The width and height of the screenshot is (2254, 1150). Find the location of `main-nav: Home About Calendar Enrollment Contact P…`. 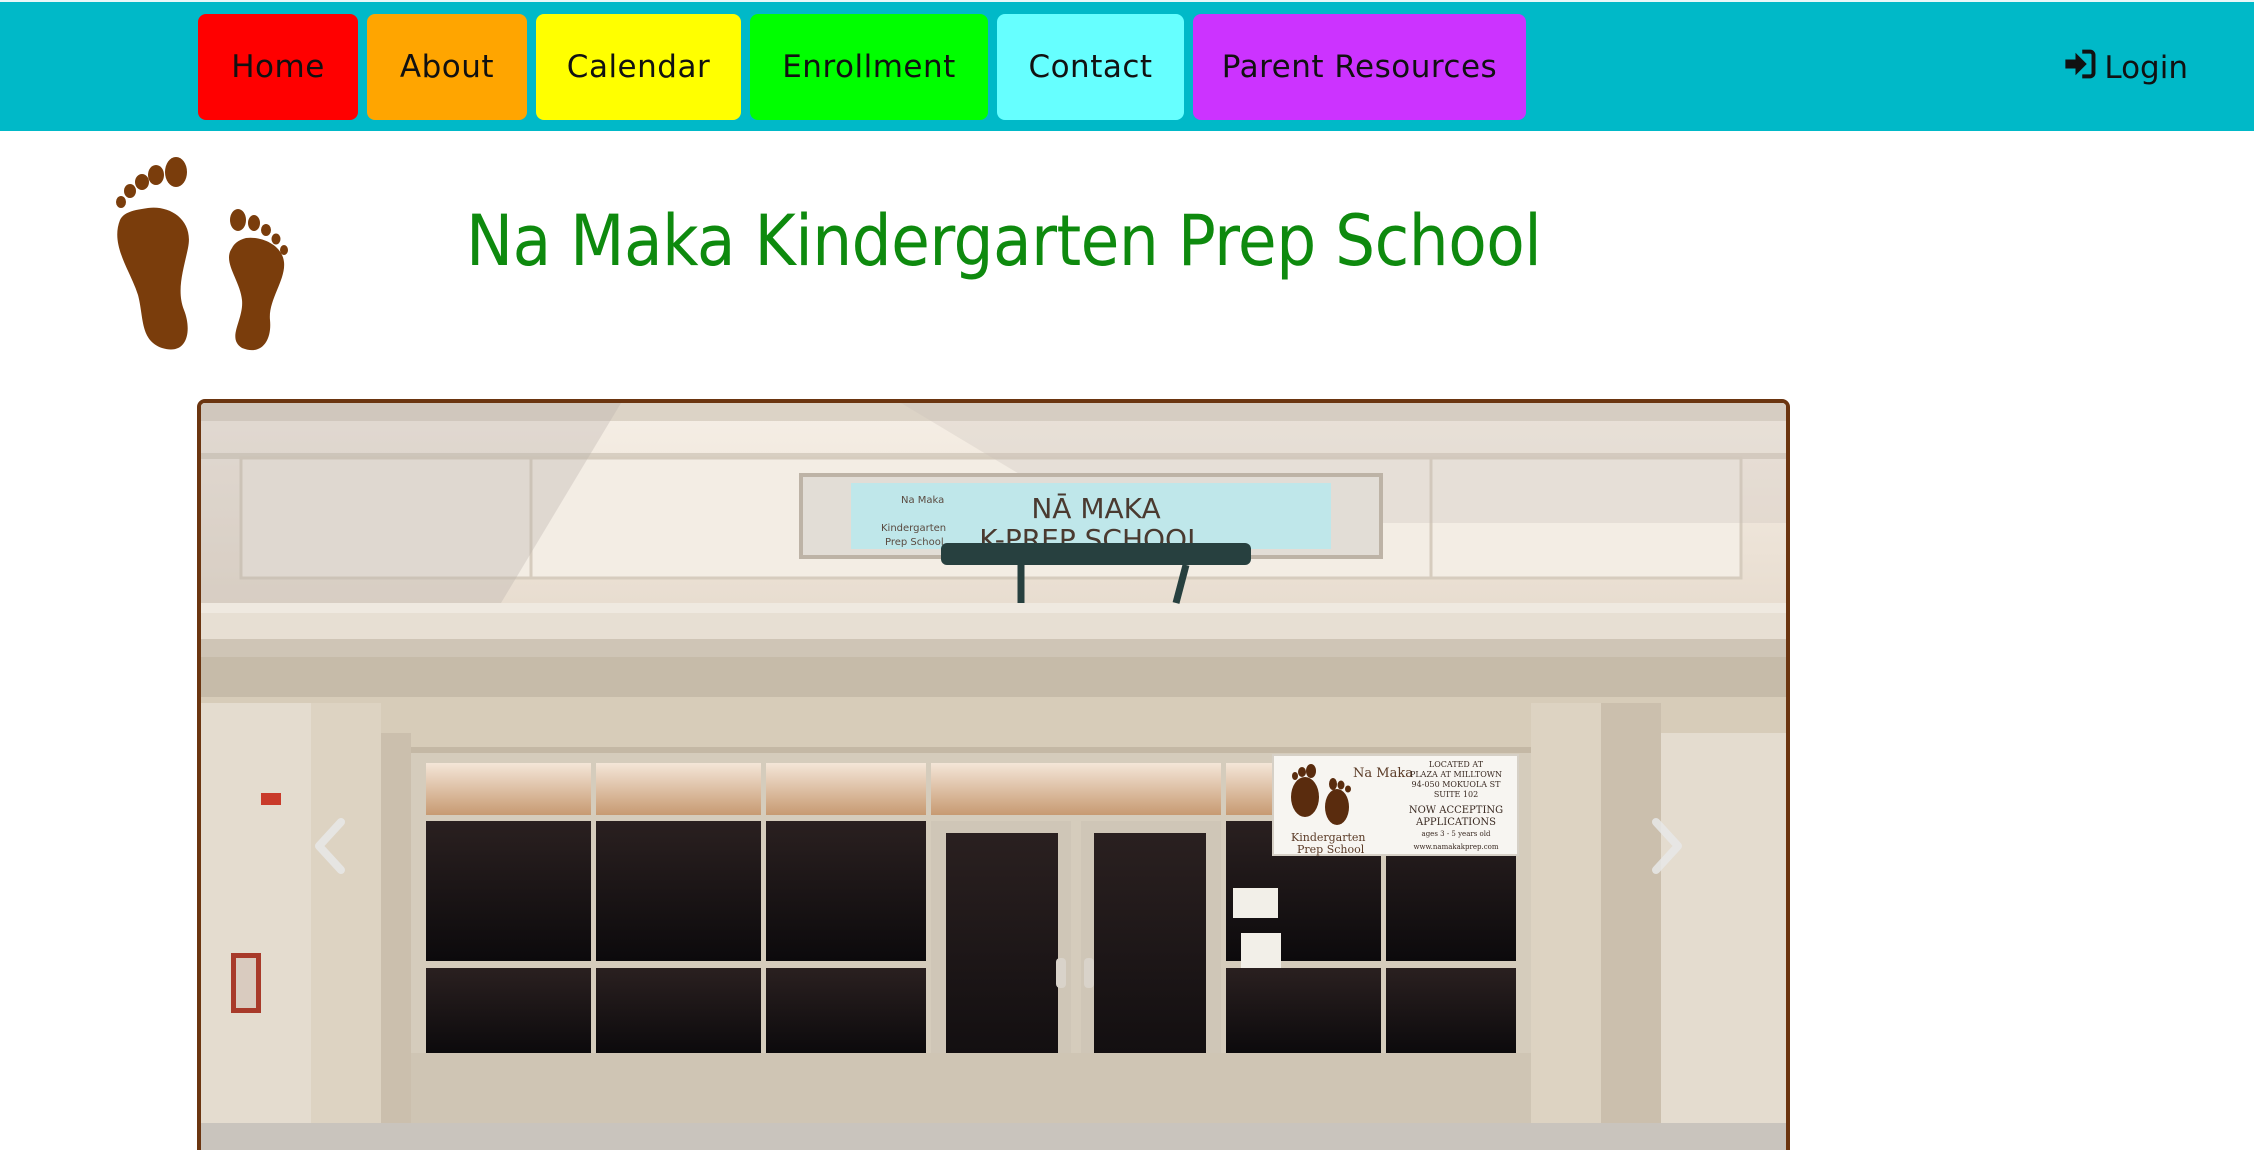

main-nav: Home About Calendar Enrollment Contact P… is located at coordinates (862, 67).